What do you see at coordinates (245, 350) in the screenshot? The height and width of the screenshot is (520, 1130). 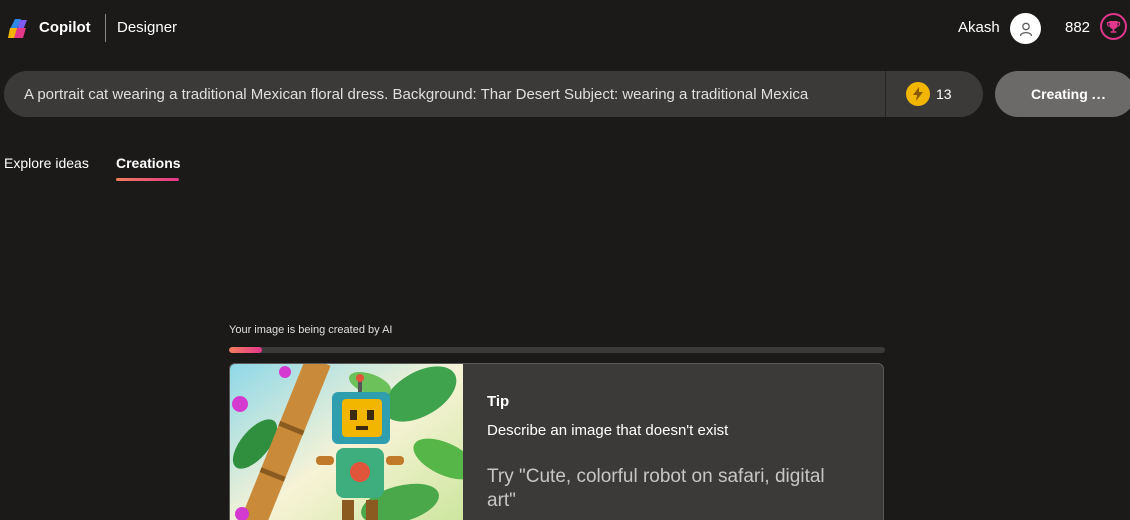 I see `progress-fill` at bounding box center [245, 350].